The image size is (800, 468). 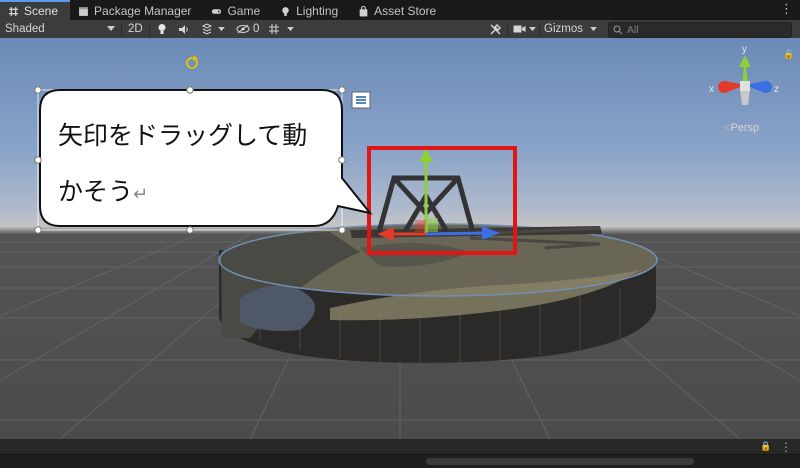 What do you see at coordinates (361, 100) in the screenshot?
I see `layout-options-icon` at bounding box center [361, 100].